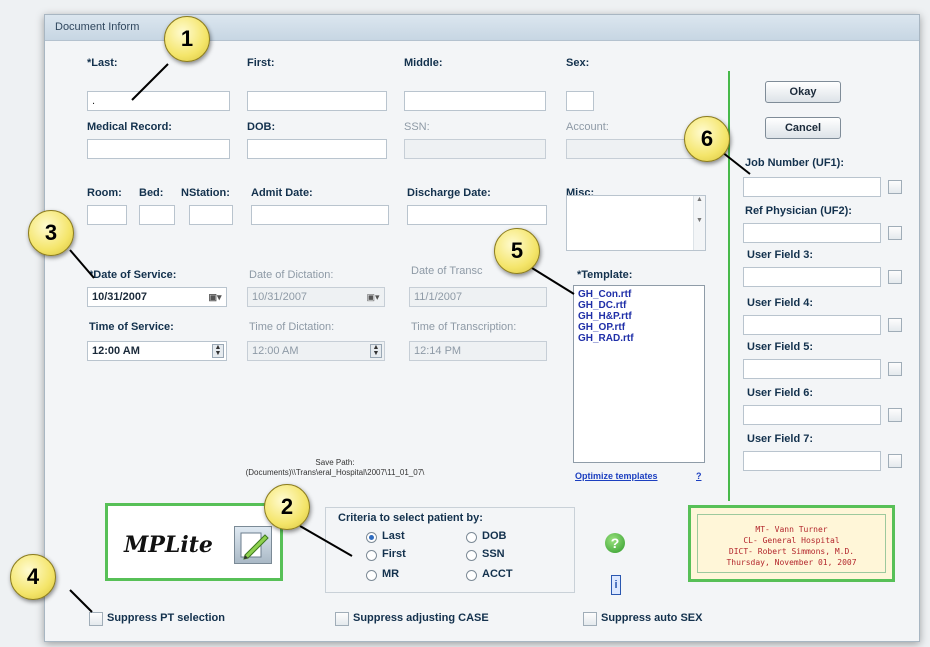 Image resolution: width=930 pixels, height=647 pixels. I want to click on callout-badge: 3, so click(51, 233).